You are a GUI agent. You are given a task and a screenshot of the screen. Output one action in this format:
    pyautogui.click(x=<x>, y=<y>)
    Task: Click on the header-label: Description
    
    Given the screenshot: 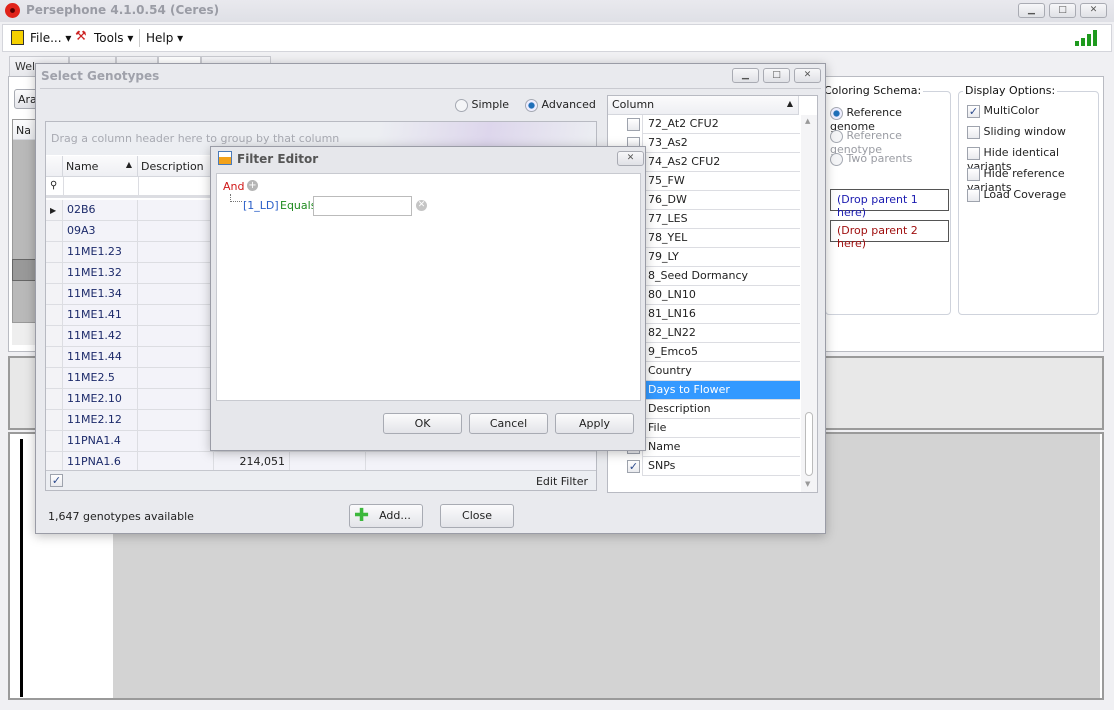 What is the action you would take?
    pyautogui.click(x=172, y=166)
    